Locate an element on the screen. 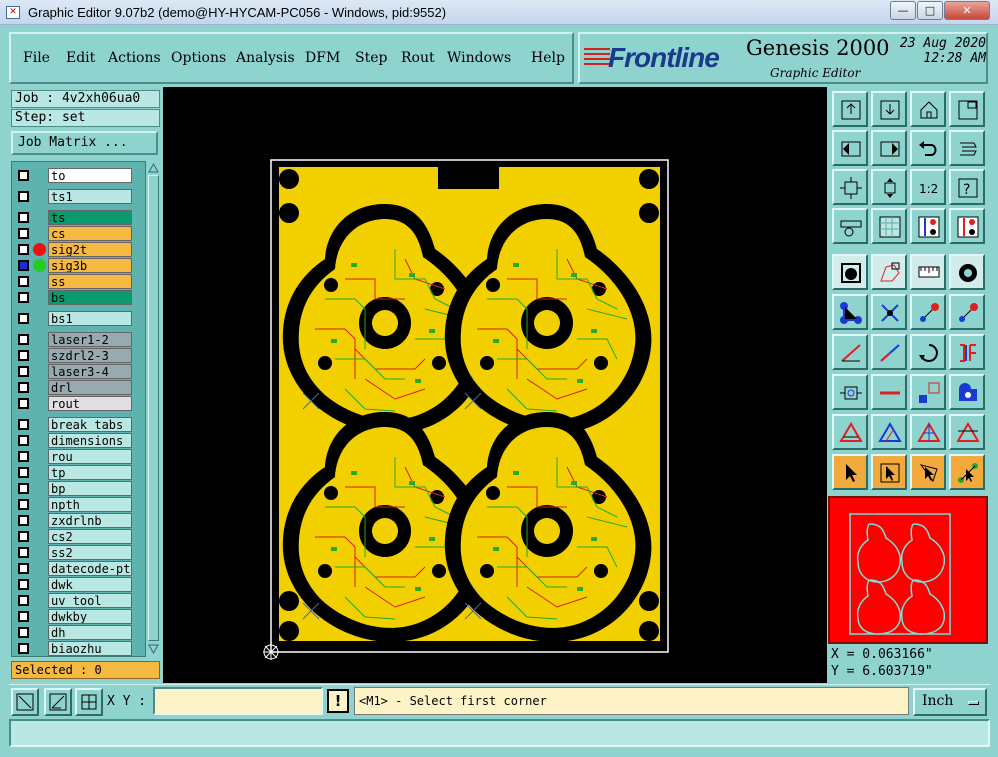 This screenshot has width=998, height=757. fit-button is located at coordinates (850, 187).